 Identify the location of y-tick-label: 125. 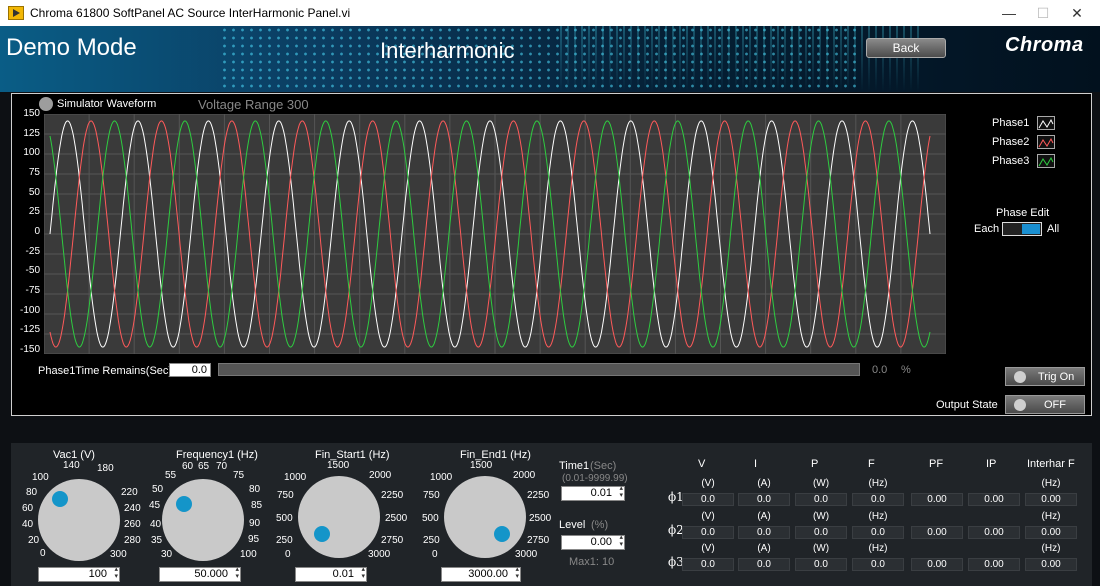
(31, 133).